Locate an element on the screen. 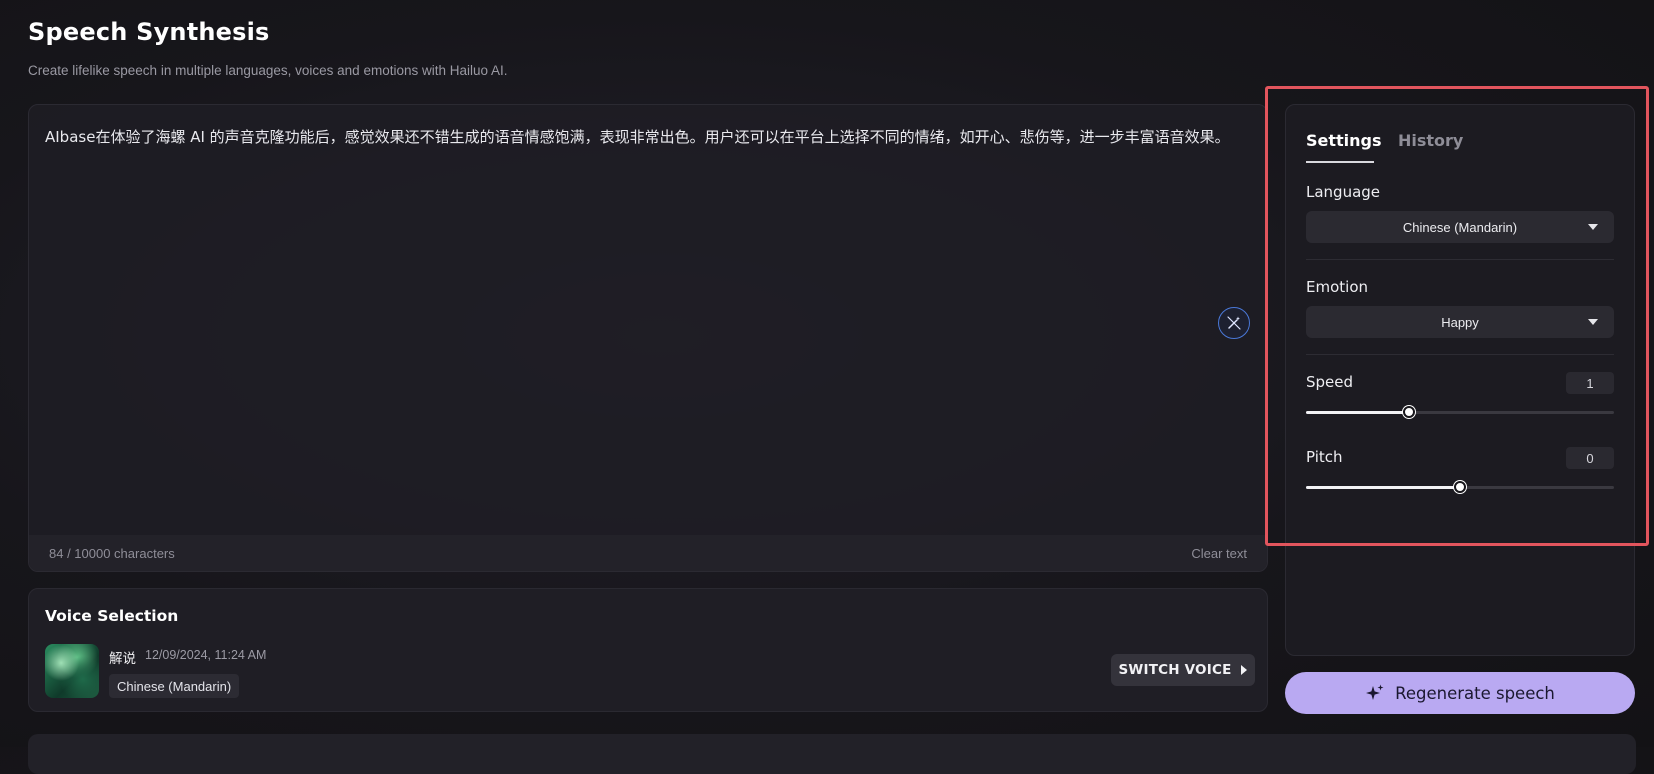 Image resolution: width=1654 pixels, height=774 pixels. language-select: Chinese (Mandarin) is located at coordinates (1460, 227).